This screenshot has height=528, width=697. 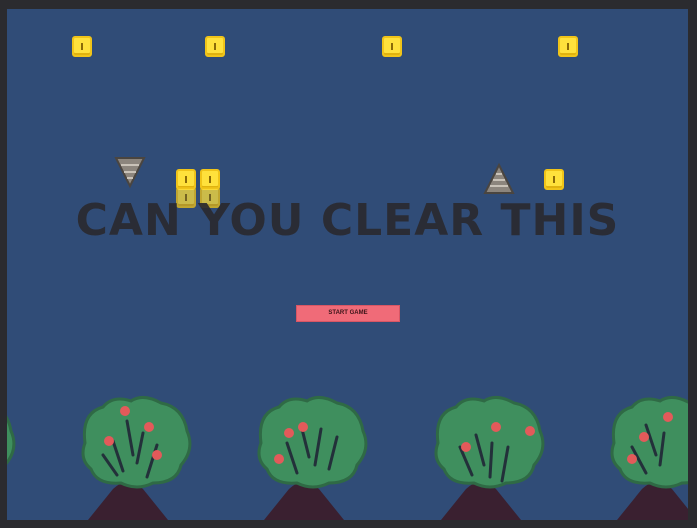 What do you see at coordinates (347, 220) in the screenshot?
I see `game-title: CAN YOU CLEAR THIS` at bounding box center [347, 220].